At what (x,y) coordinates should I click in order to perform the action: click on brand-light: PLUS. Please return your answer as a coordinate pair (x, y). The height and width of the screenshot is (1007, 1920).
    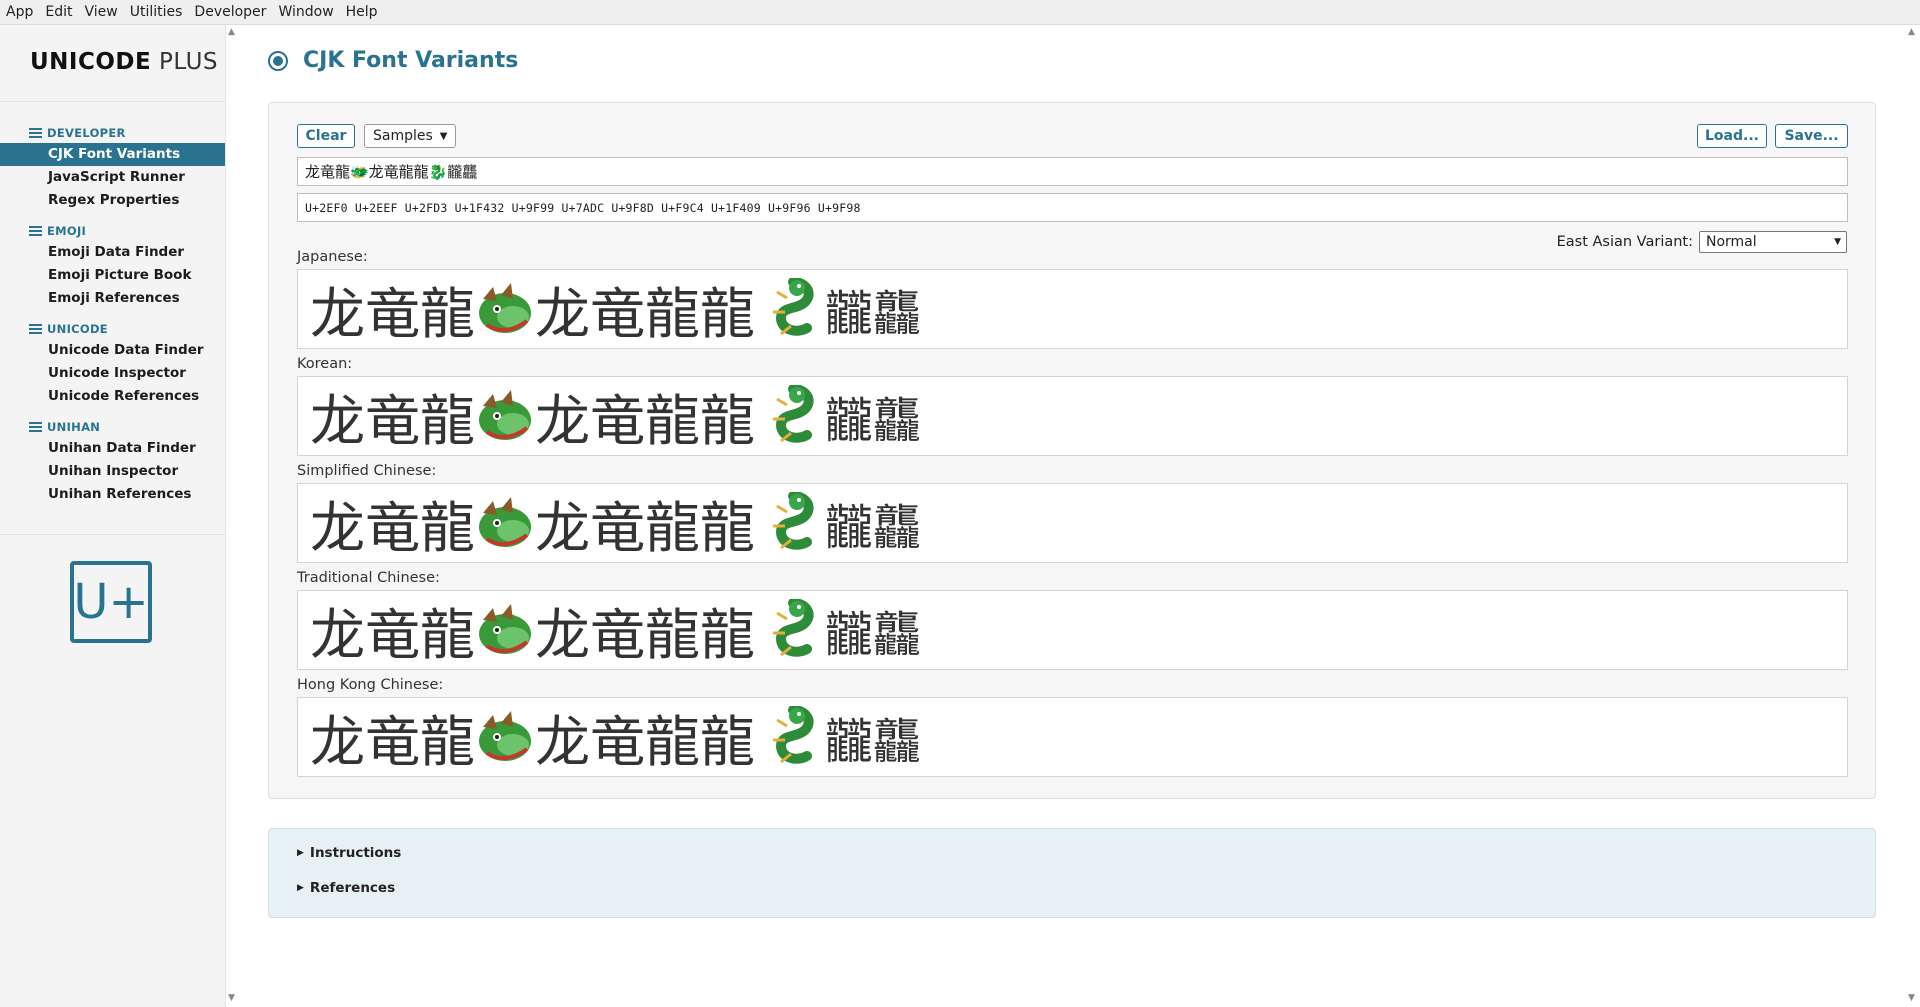
    Looking at the image, I should click on (189, 62).